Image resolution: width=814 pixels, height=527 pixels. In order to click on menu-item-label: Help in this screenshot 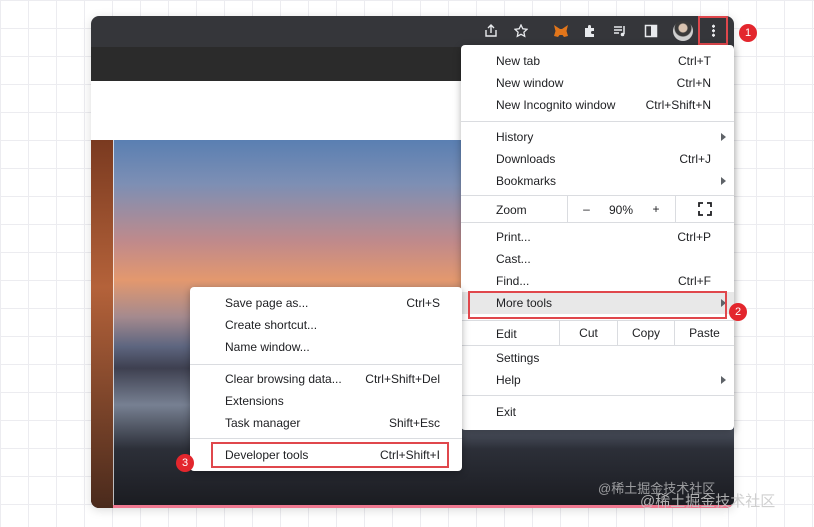, I will do `click(508, 380)`.